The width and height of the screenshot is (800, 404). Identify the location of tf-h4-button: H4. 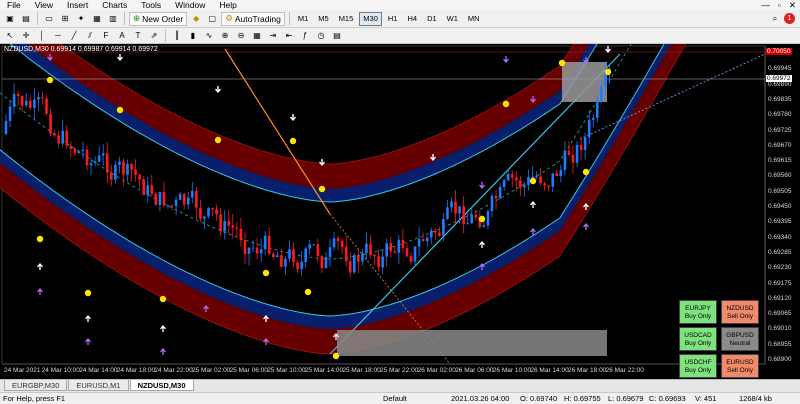
(412, 19).